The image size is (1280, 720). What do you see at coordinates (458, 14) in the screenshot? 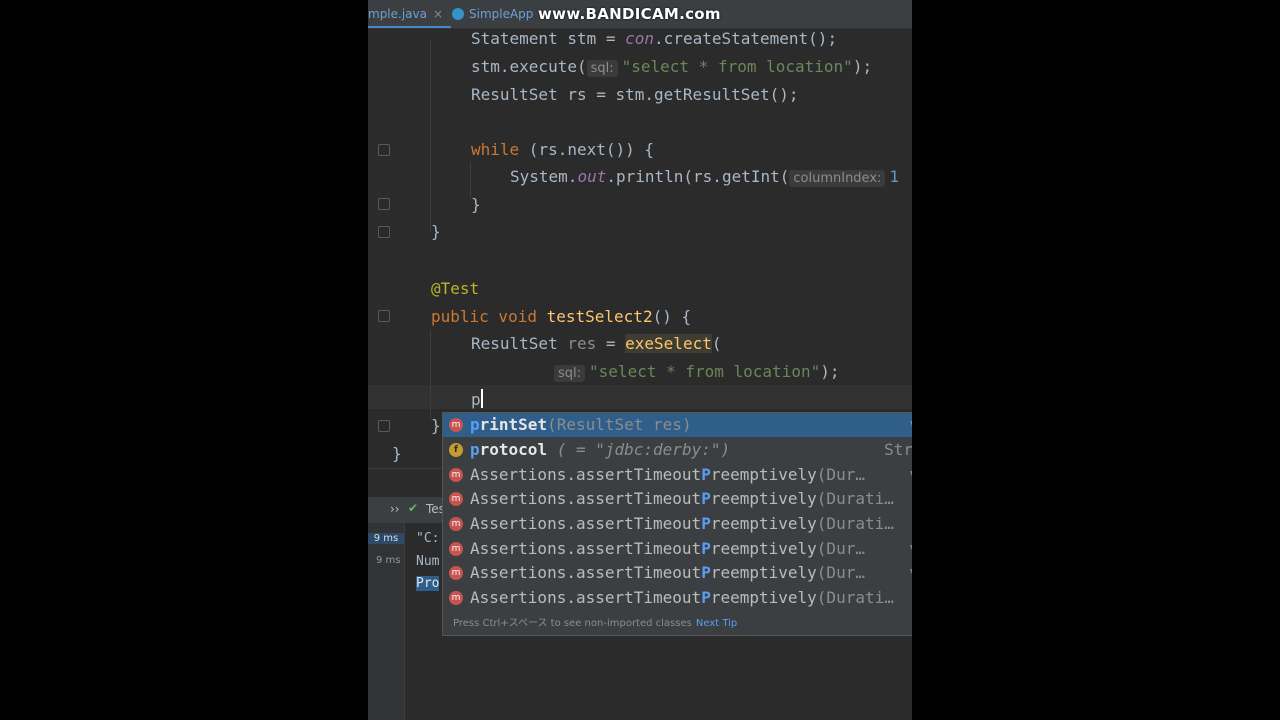
I see `class-icon` at bounding box center [458, 14].